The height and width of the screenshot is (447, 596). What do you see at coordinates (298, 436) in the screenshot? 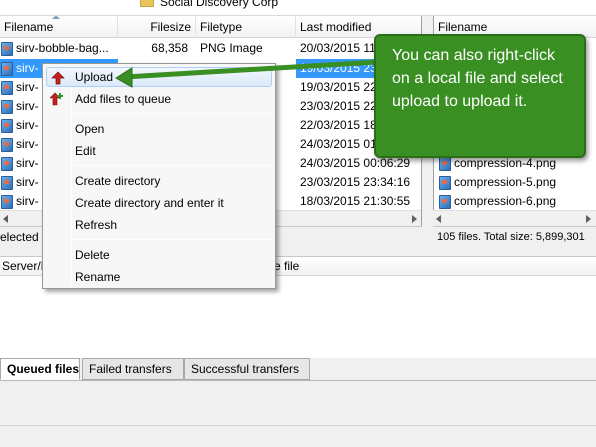
I see `status-bar` at bounding box center [298, 436].